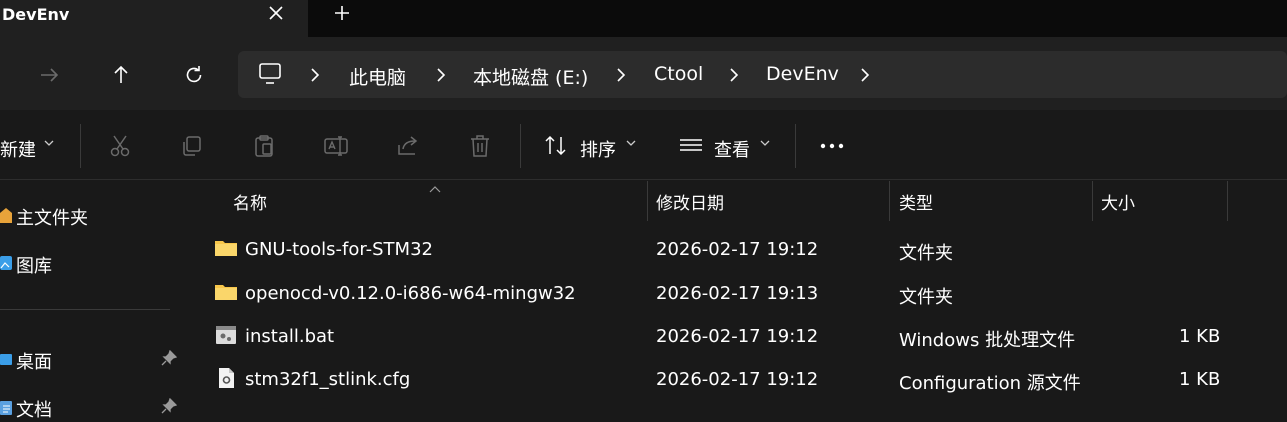 This screenshot has height=422, width=1287. Describe the element at coordinates (1118, 201) in the screenshot. I see `column-header-size: 大小` at that location.